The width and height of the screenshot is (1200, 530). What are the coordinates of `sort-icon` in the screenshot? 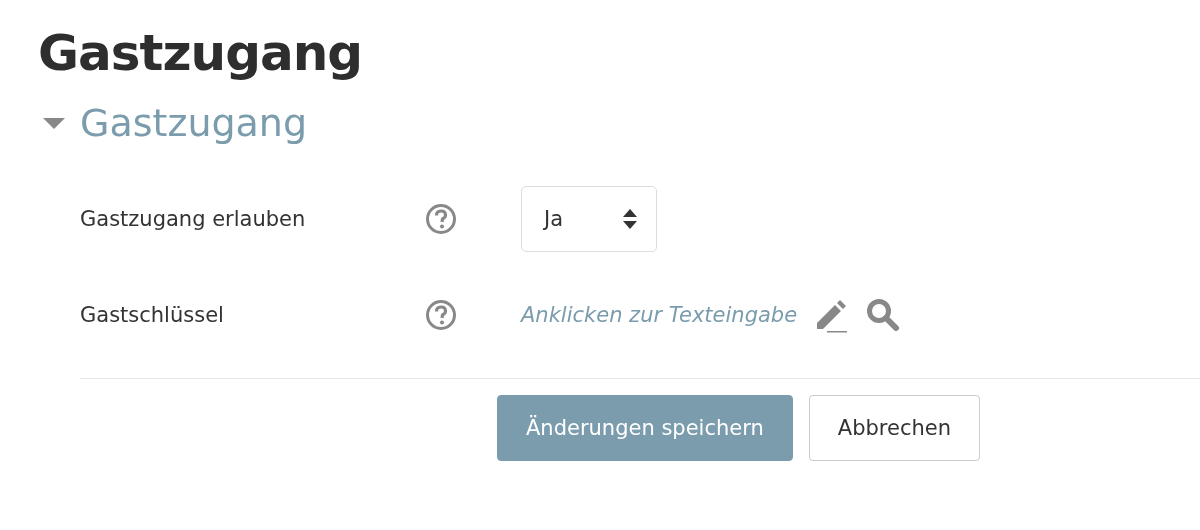 It's located at (630, 219).